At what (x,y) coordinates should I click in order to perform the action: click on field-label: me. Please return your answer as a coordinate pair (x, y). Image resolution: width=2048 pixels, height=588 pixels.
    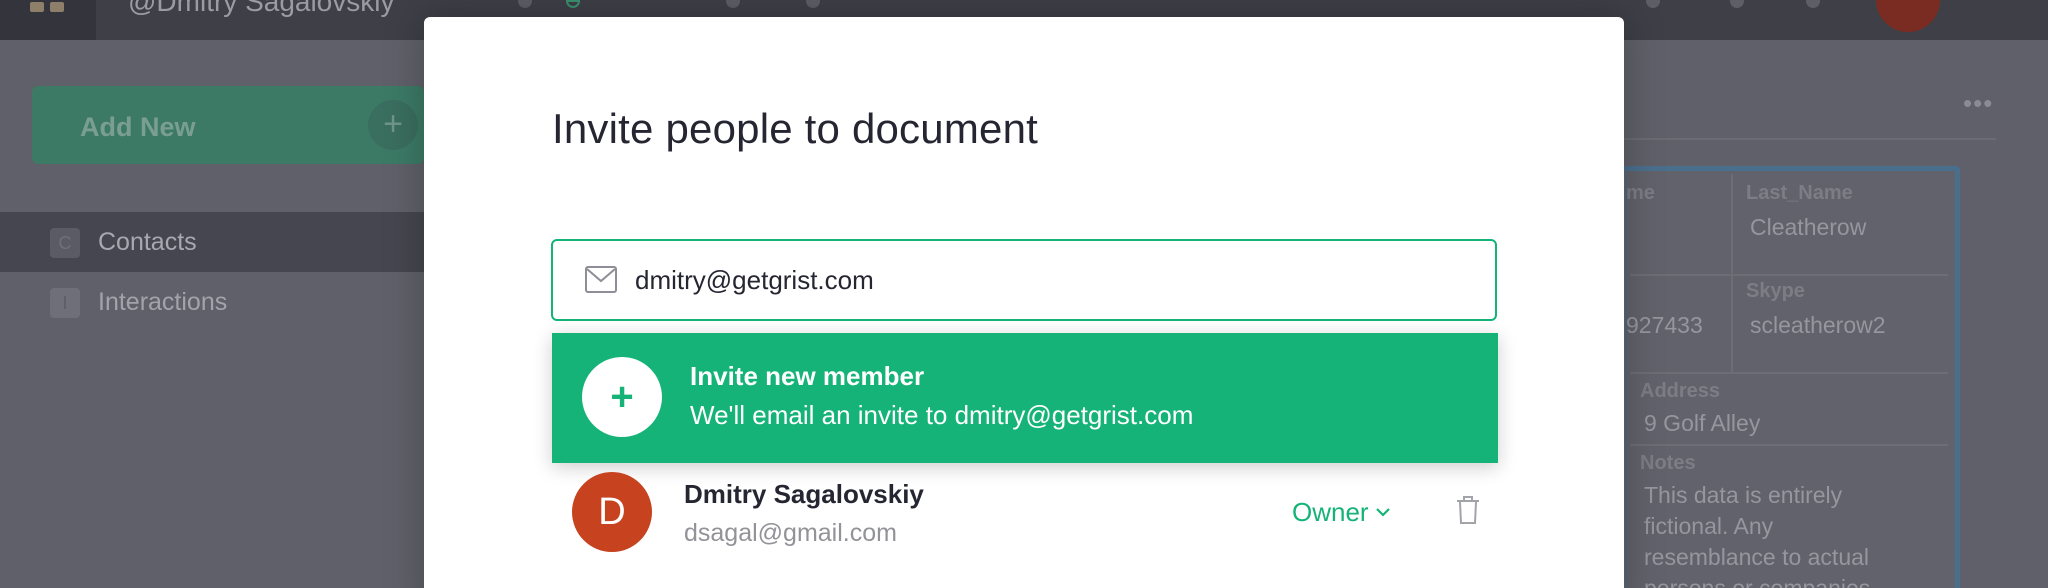
    Looking at the image, I should click on (1640, 193).